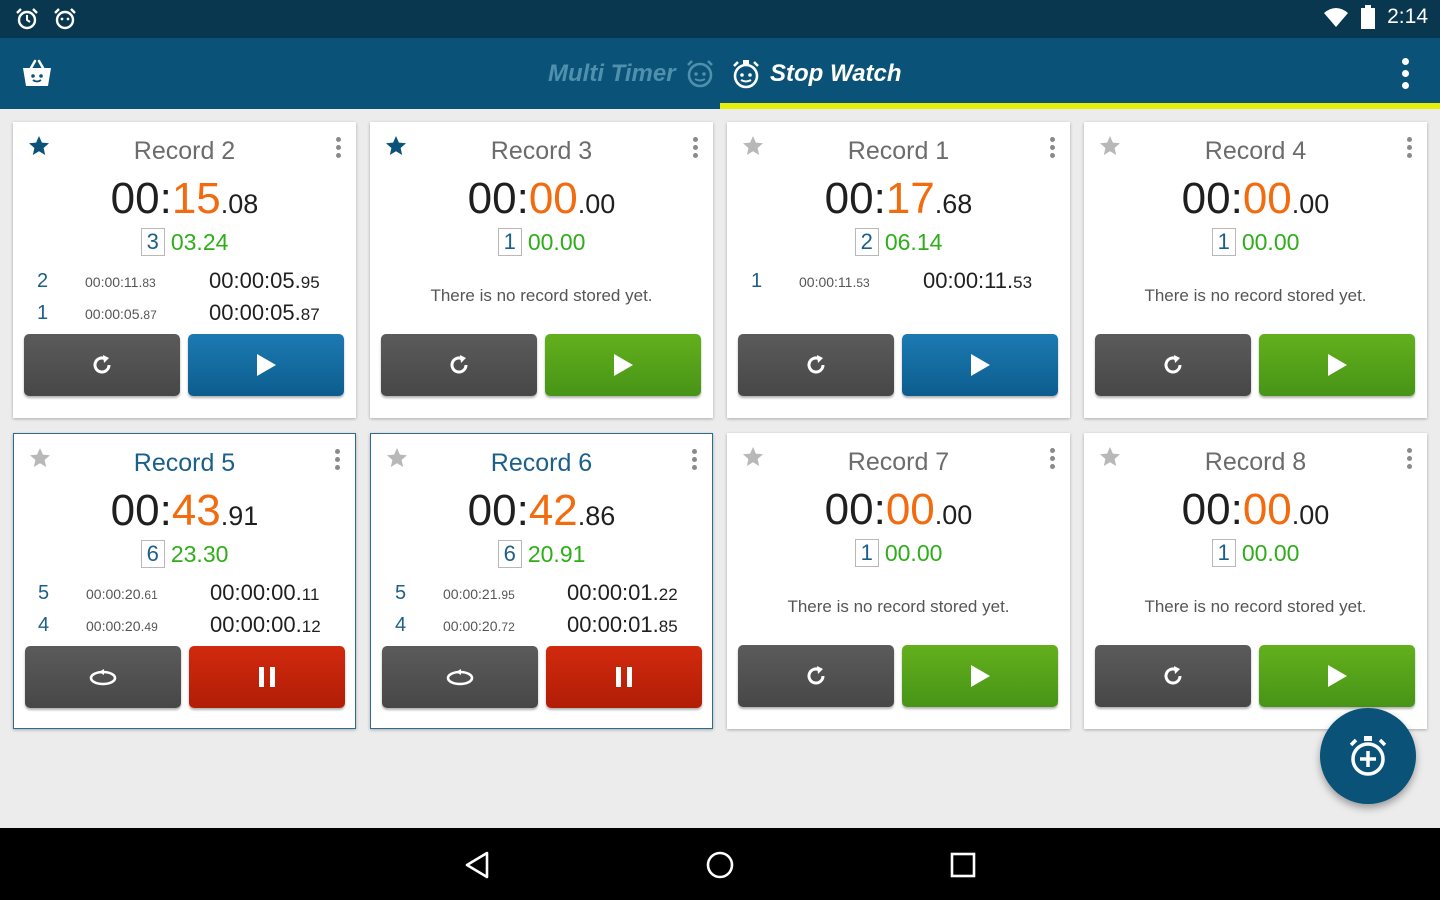 This screenshot has height=900, width=1440. What do you see at coordinates (509, 554) in the screenshot?
I see `lap-count: 6` at bounding box center [509, 554].